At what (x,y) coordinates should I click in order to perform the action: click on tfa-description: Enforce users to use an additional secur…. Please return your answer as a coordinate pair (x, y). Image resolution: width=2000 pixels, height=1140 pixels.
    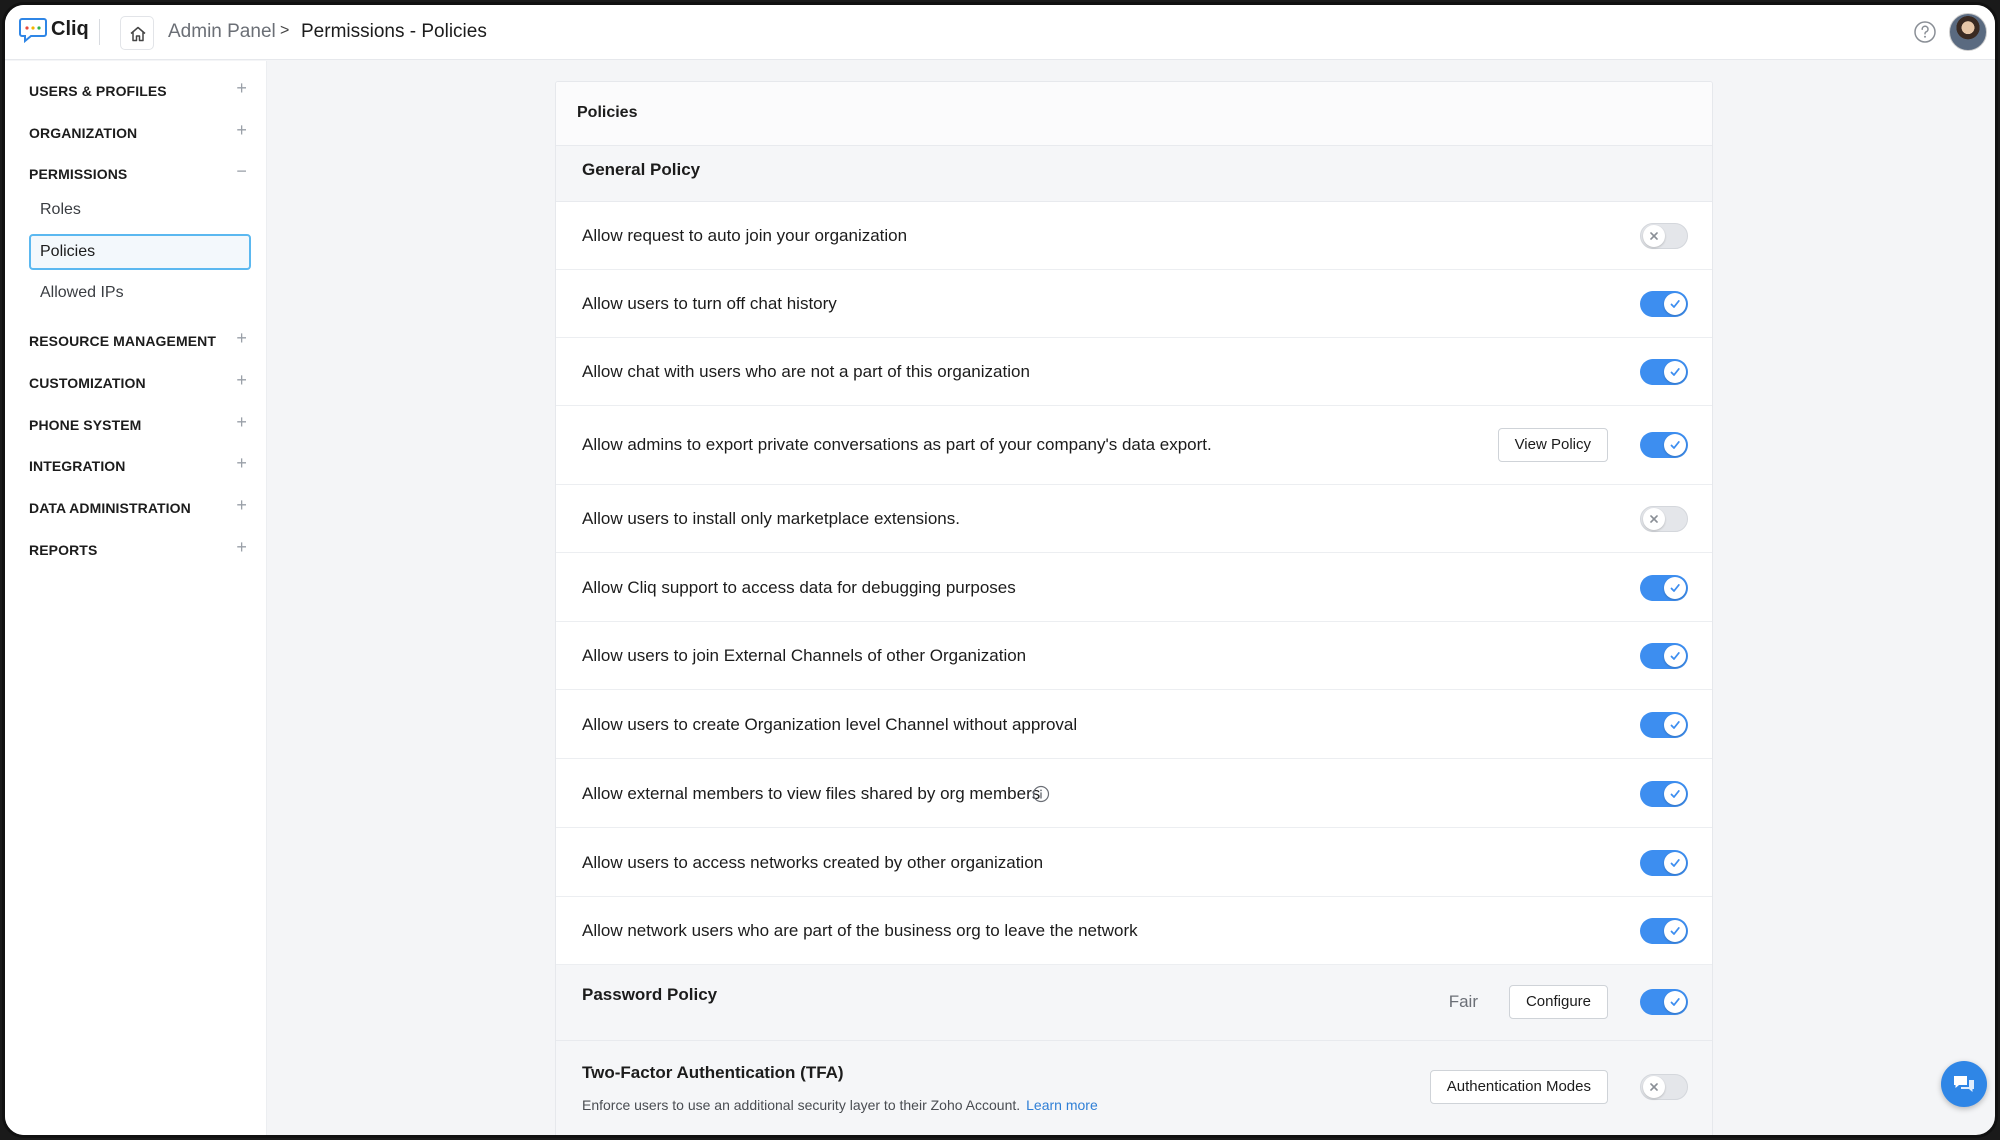
    Looking at the image, I should click on (840, 1105).